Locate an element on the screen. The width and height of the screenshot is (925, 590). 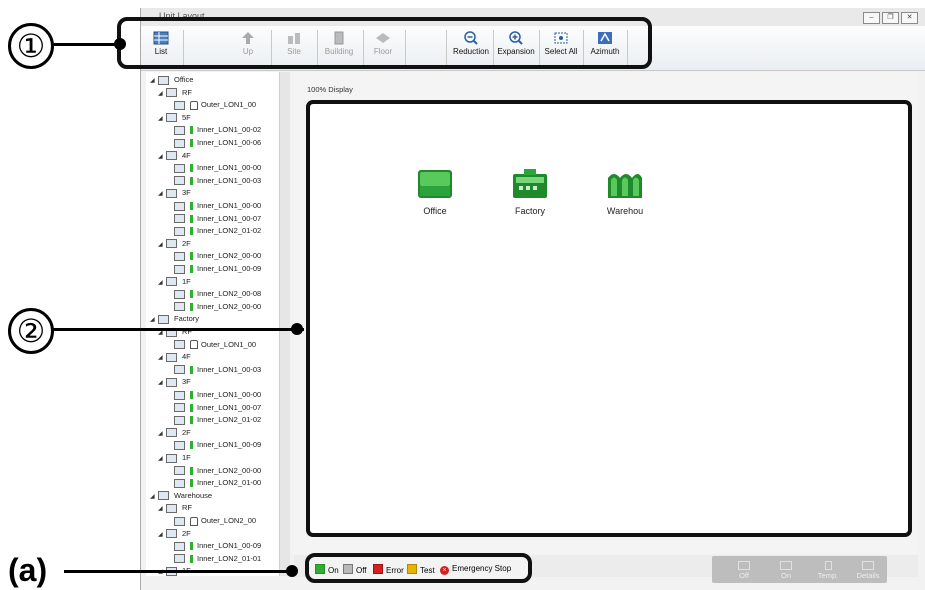
tree-unit-node: Inner_LON2_01-00 is located at coordinates (217, 483).